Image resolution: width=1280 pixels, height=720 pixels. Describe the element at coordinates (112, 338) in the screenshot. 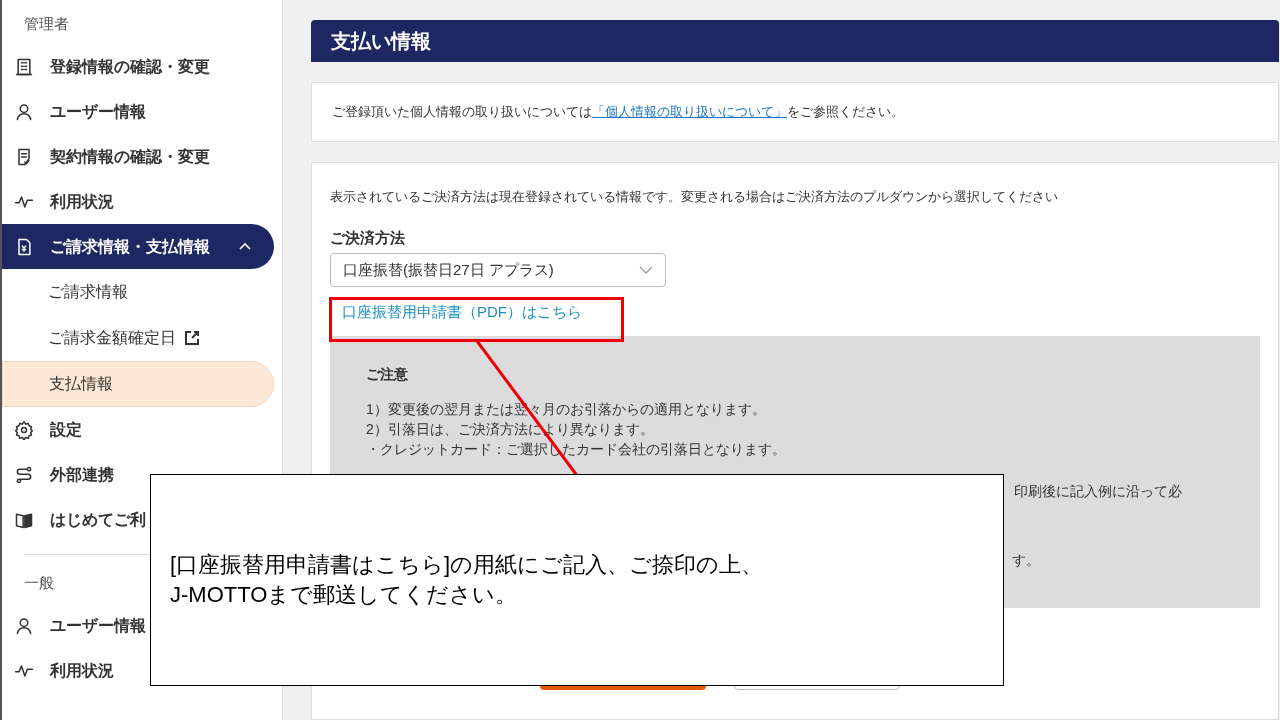

I see `sidebar-label: ご請求金額確定日` at that location.